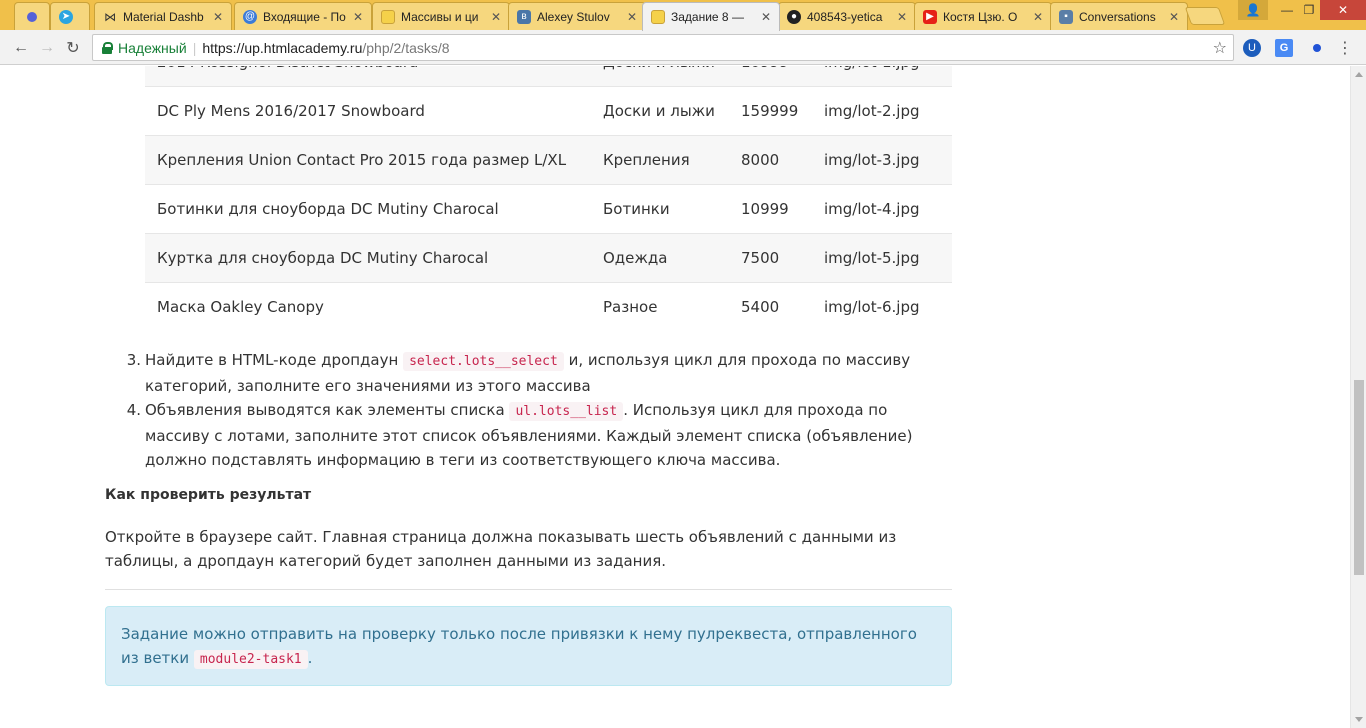 Image resolution: width=1366 pixels, height=728 pixels. What do you see at coordinates (882, 160) in the screenshot?
I see `lot-image: img/lot-3.jpg` at bounding box center [882, 160].